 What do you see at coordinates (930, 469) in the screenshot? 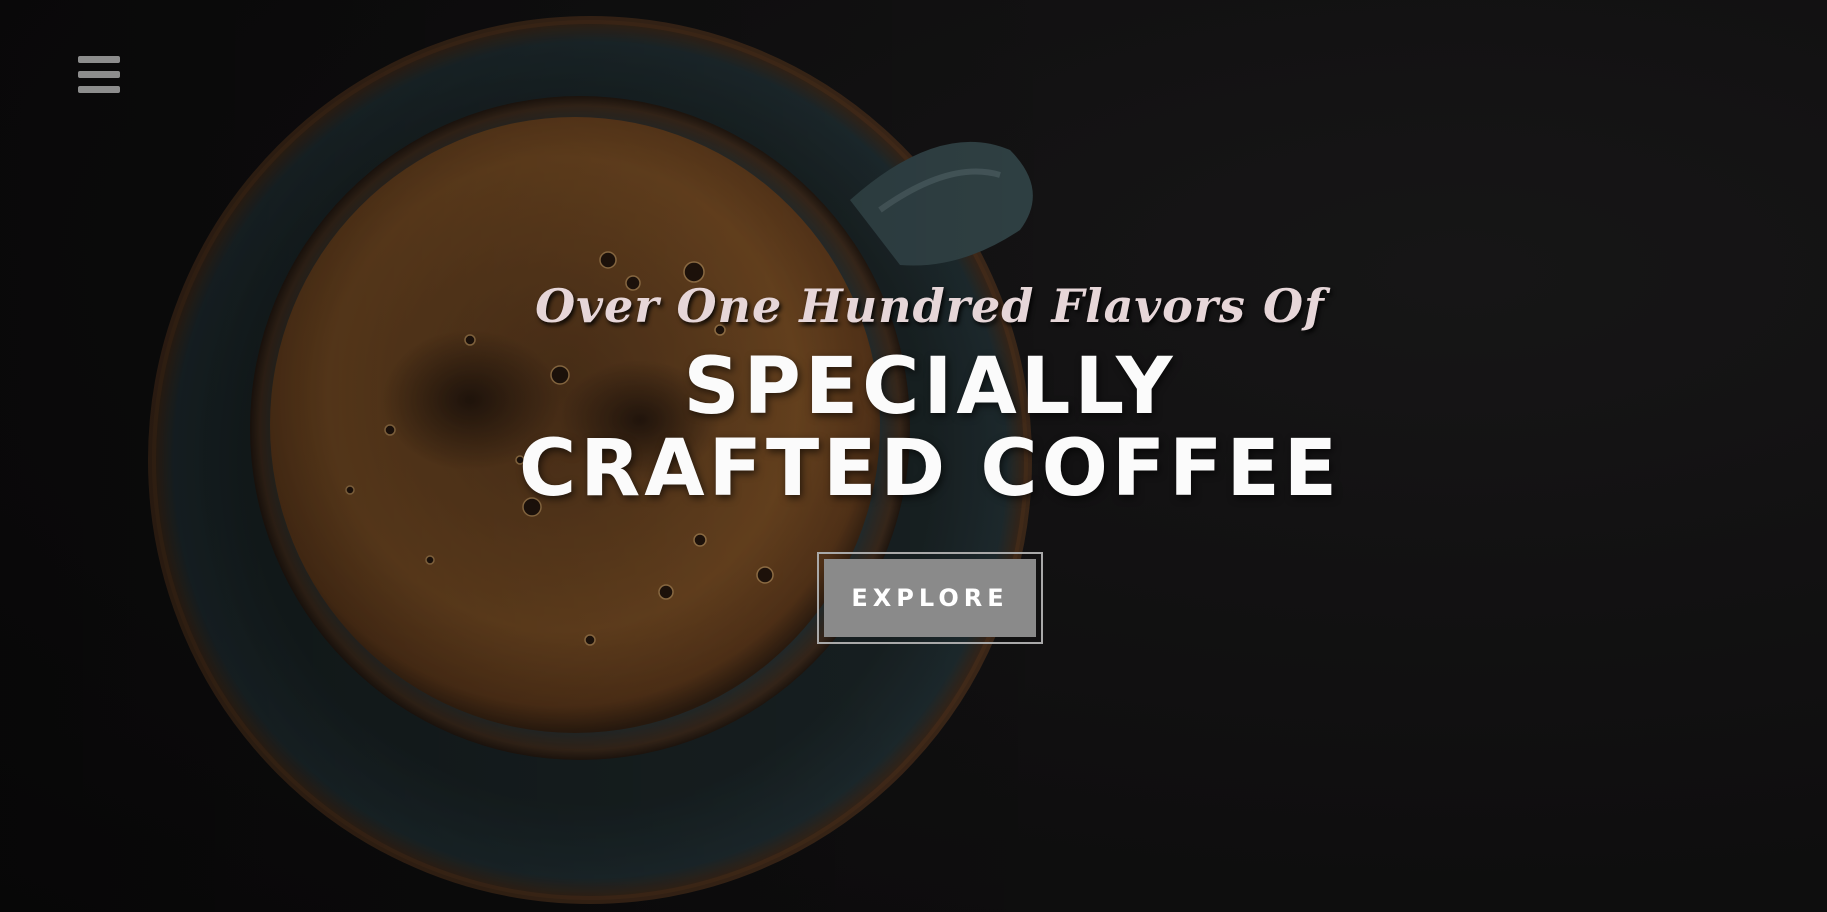
I see `headline-line-2: CRAFTED COFFEE` at bounding box center [930, 469].